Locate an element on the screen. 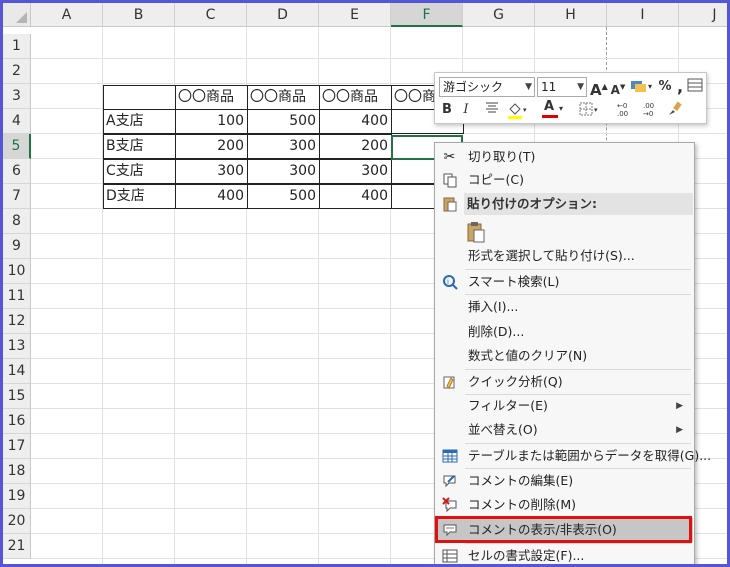  row-header-20: 20 is located at coordinates (17, 521).